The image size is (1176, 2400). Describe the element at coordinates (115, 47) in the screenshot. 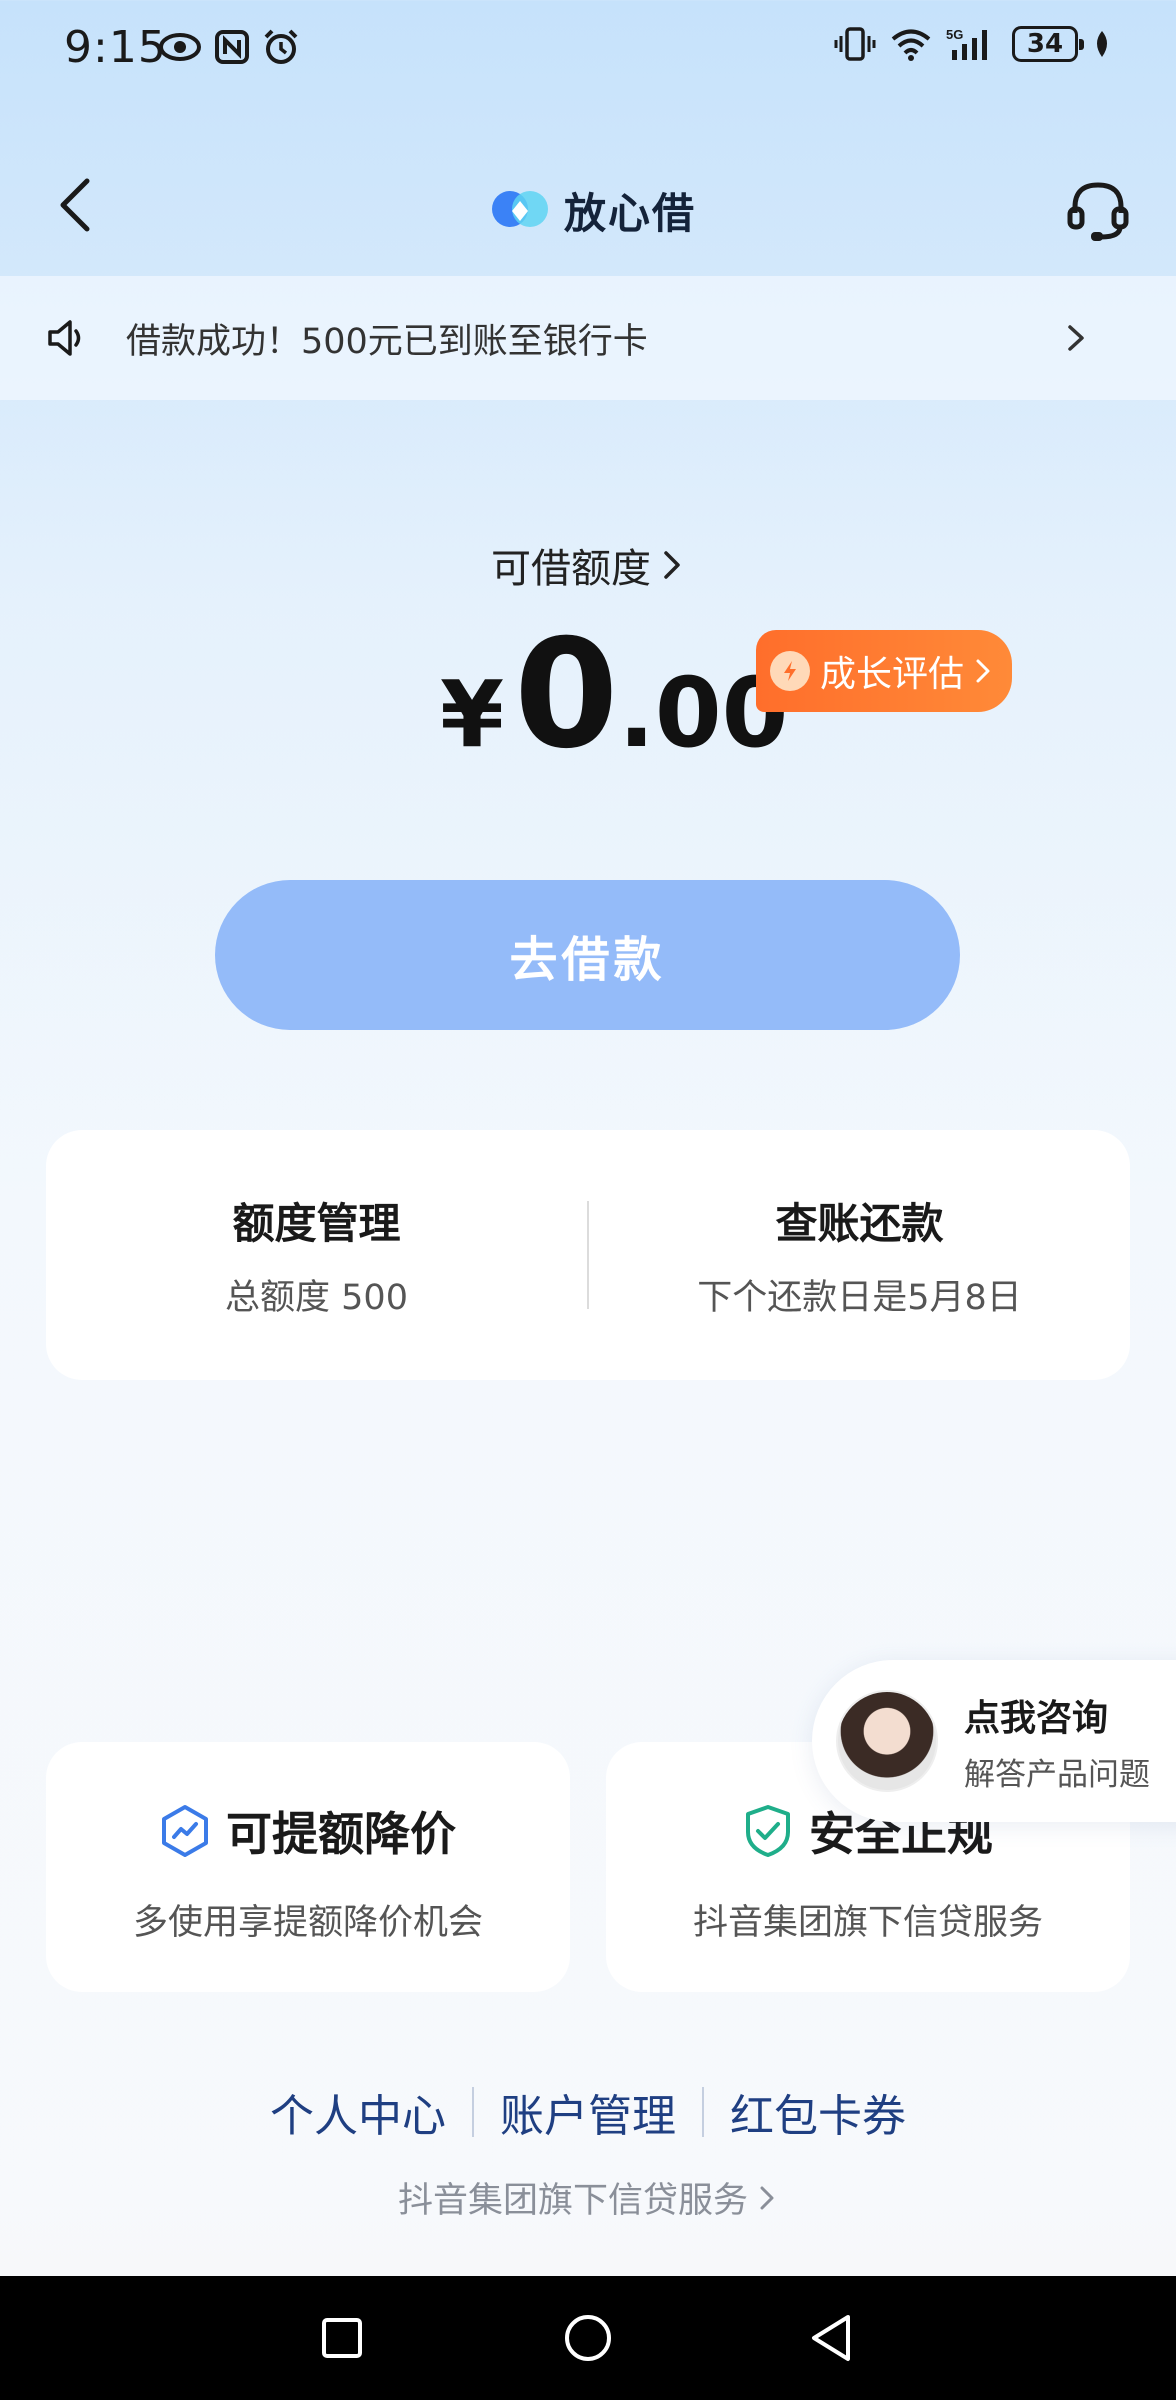

I see `status-time: 9:15` at that location.